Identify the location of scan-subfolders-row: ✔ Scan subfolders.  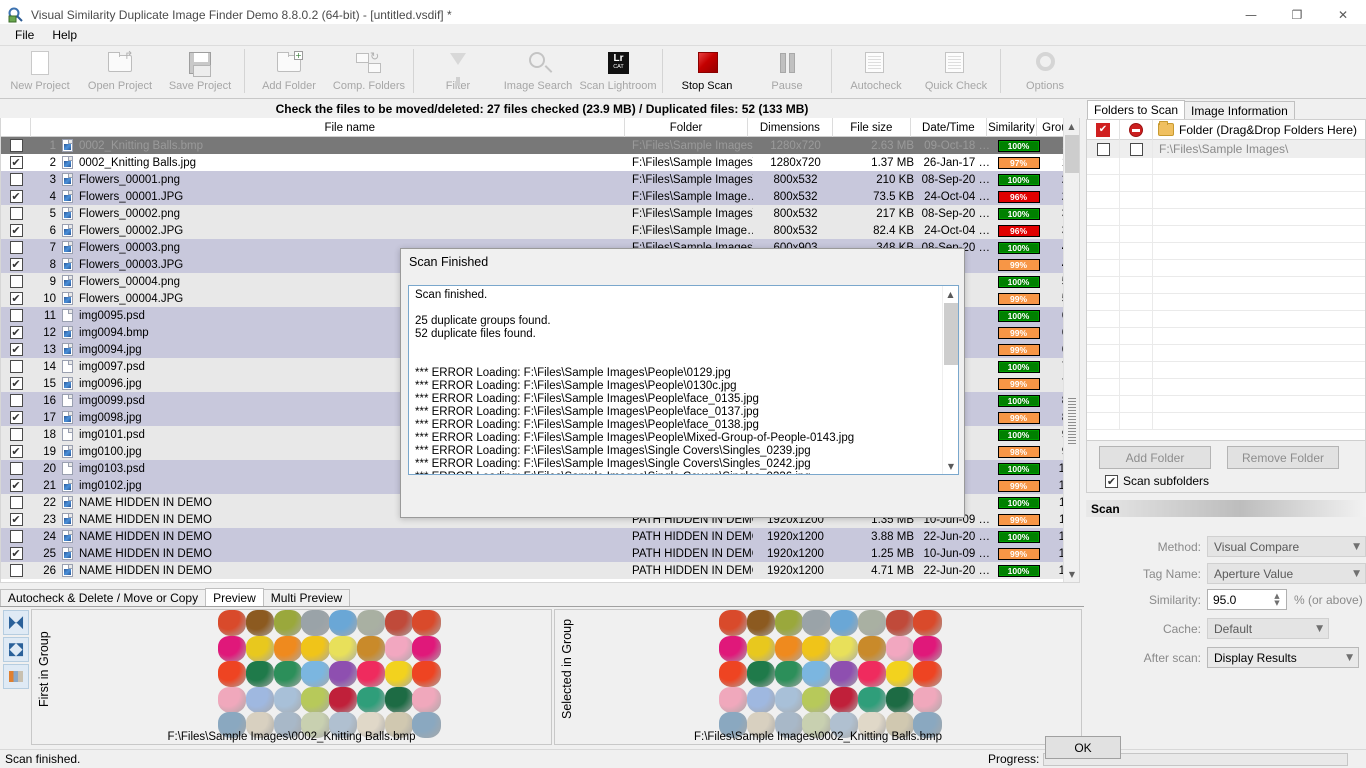
(1157, 481).